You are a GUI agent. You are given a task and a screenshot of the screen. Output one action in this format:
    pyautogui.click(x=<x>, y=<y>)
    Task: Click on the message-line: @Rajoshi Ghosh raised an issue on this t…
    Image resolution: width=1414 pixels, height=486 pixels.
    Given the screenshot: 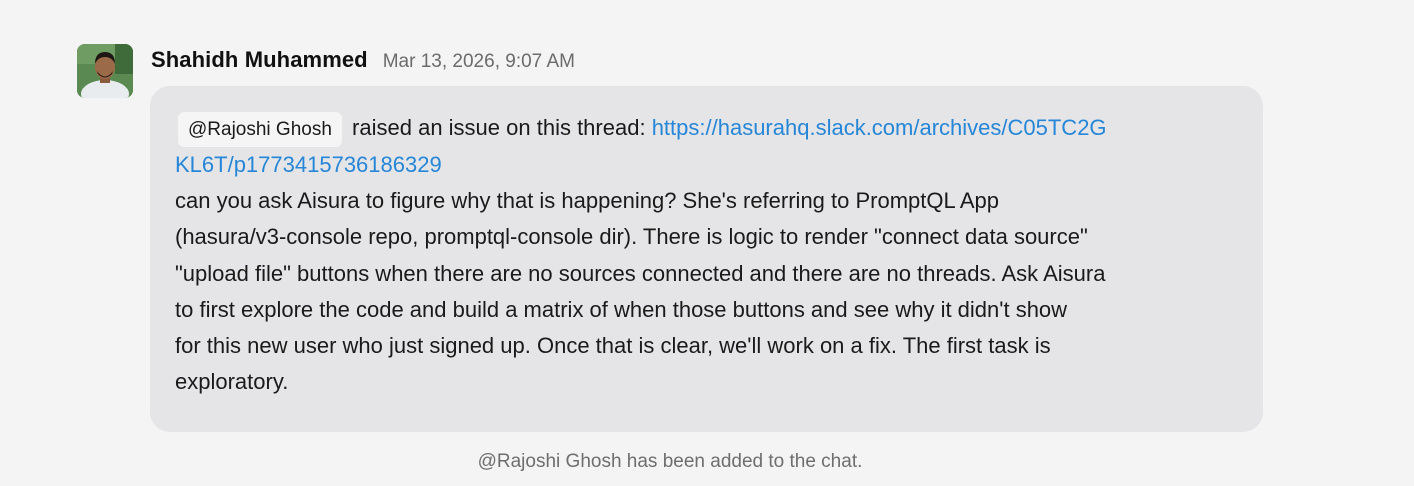 What is the action you would take?
    pyautogui.click(x=709, y=128)
    